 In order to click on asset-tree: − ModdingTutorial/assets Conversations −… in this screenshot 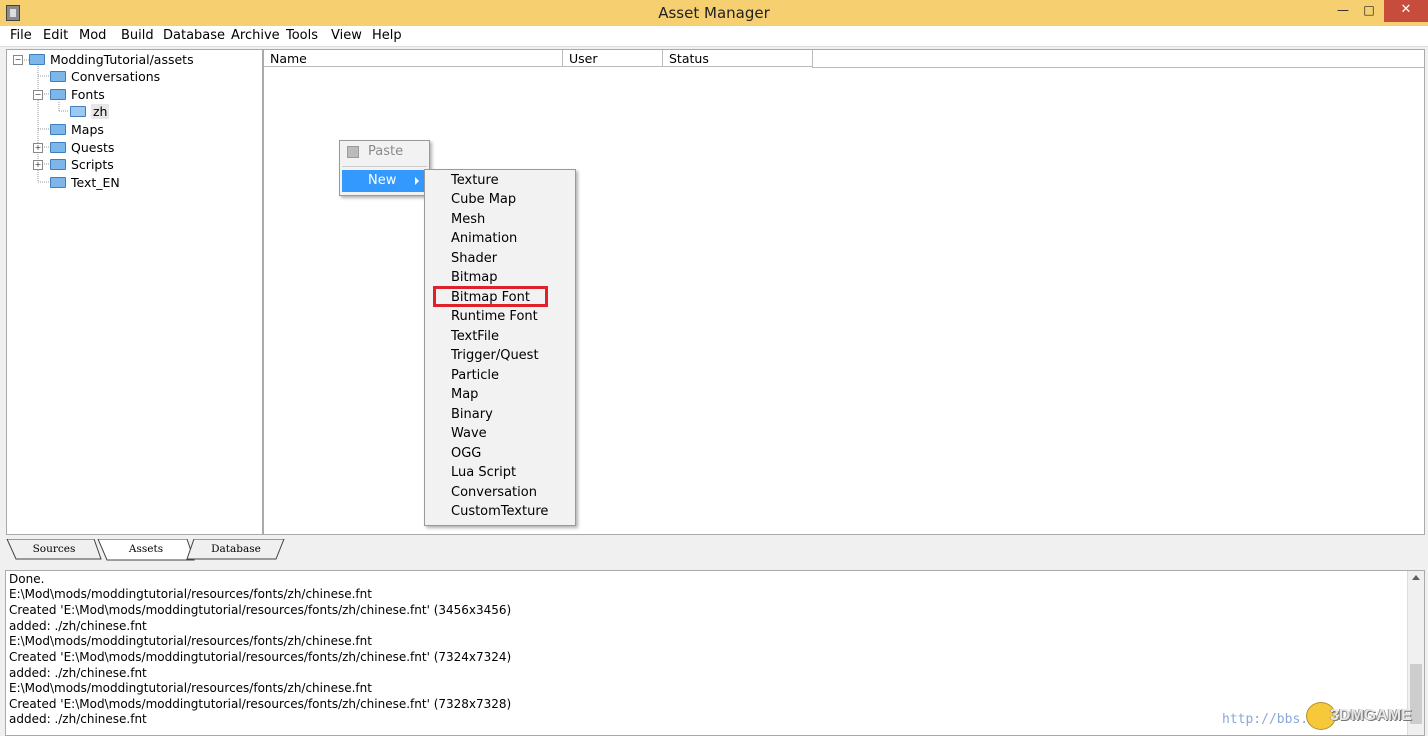, I will do `click(134, 292)`.